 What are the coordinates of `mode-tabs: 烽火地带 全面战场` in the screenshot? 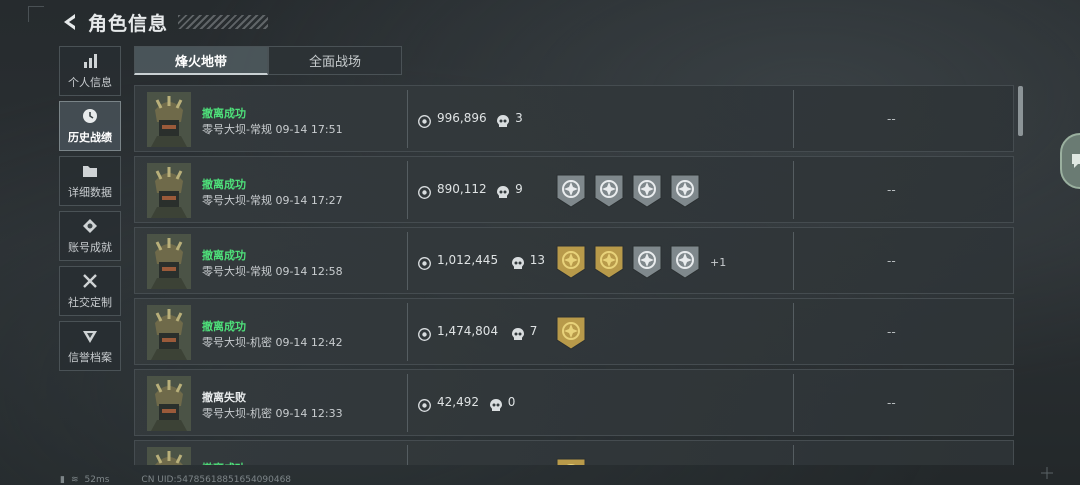 It's located at (268, 60).